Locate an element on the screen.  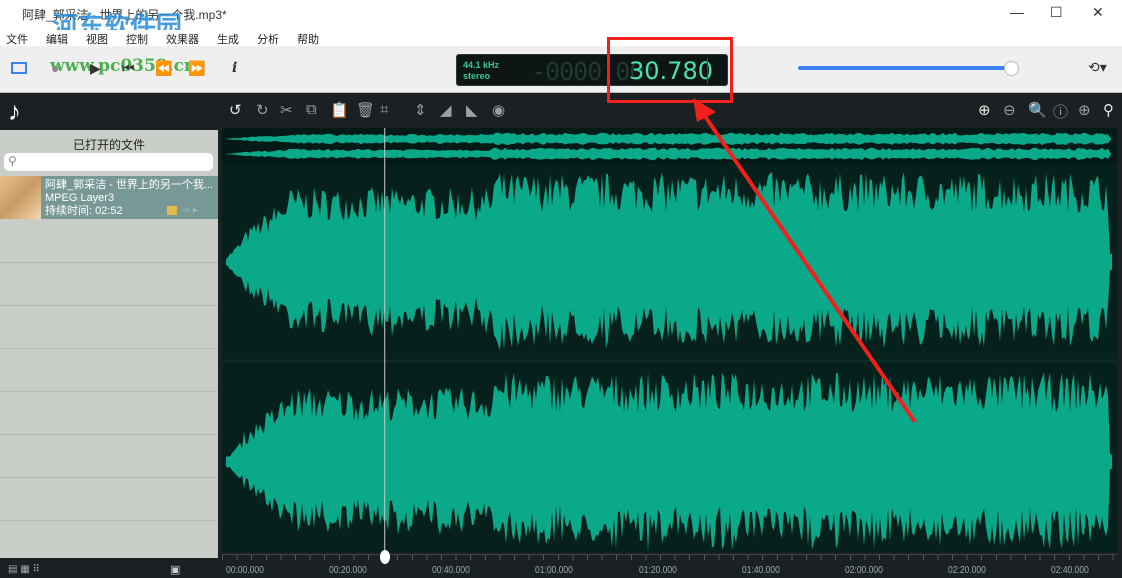
normalize-icon: ⇕ is located at coordinates (420, 110).